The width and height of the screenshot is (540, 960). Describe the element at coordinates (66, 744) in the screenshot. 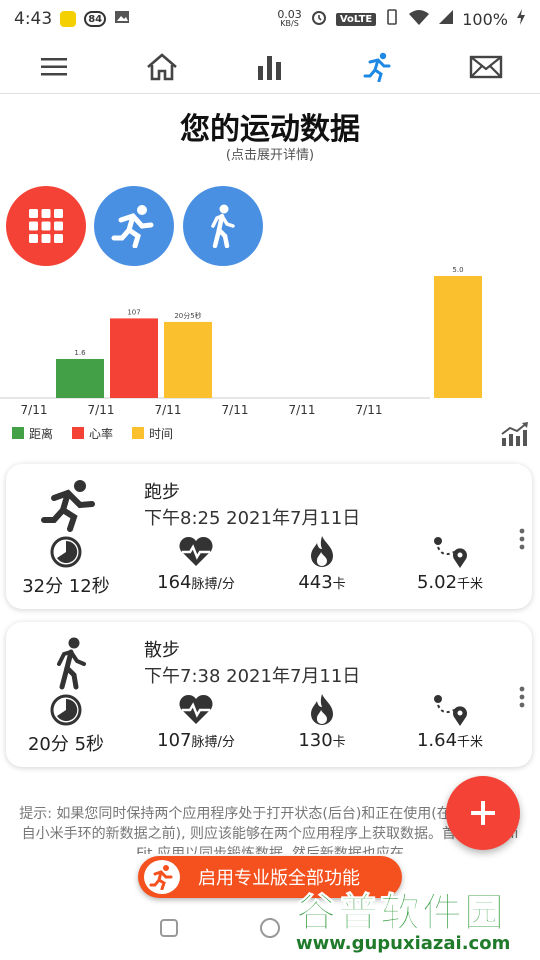

I see `duration-value: 20分 5秒` at that location.